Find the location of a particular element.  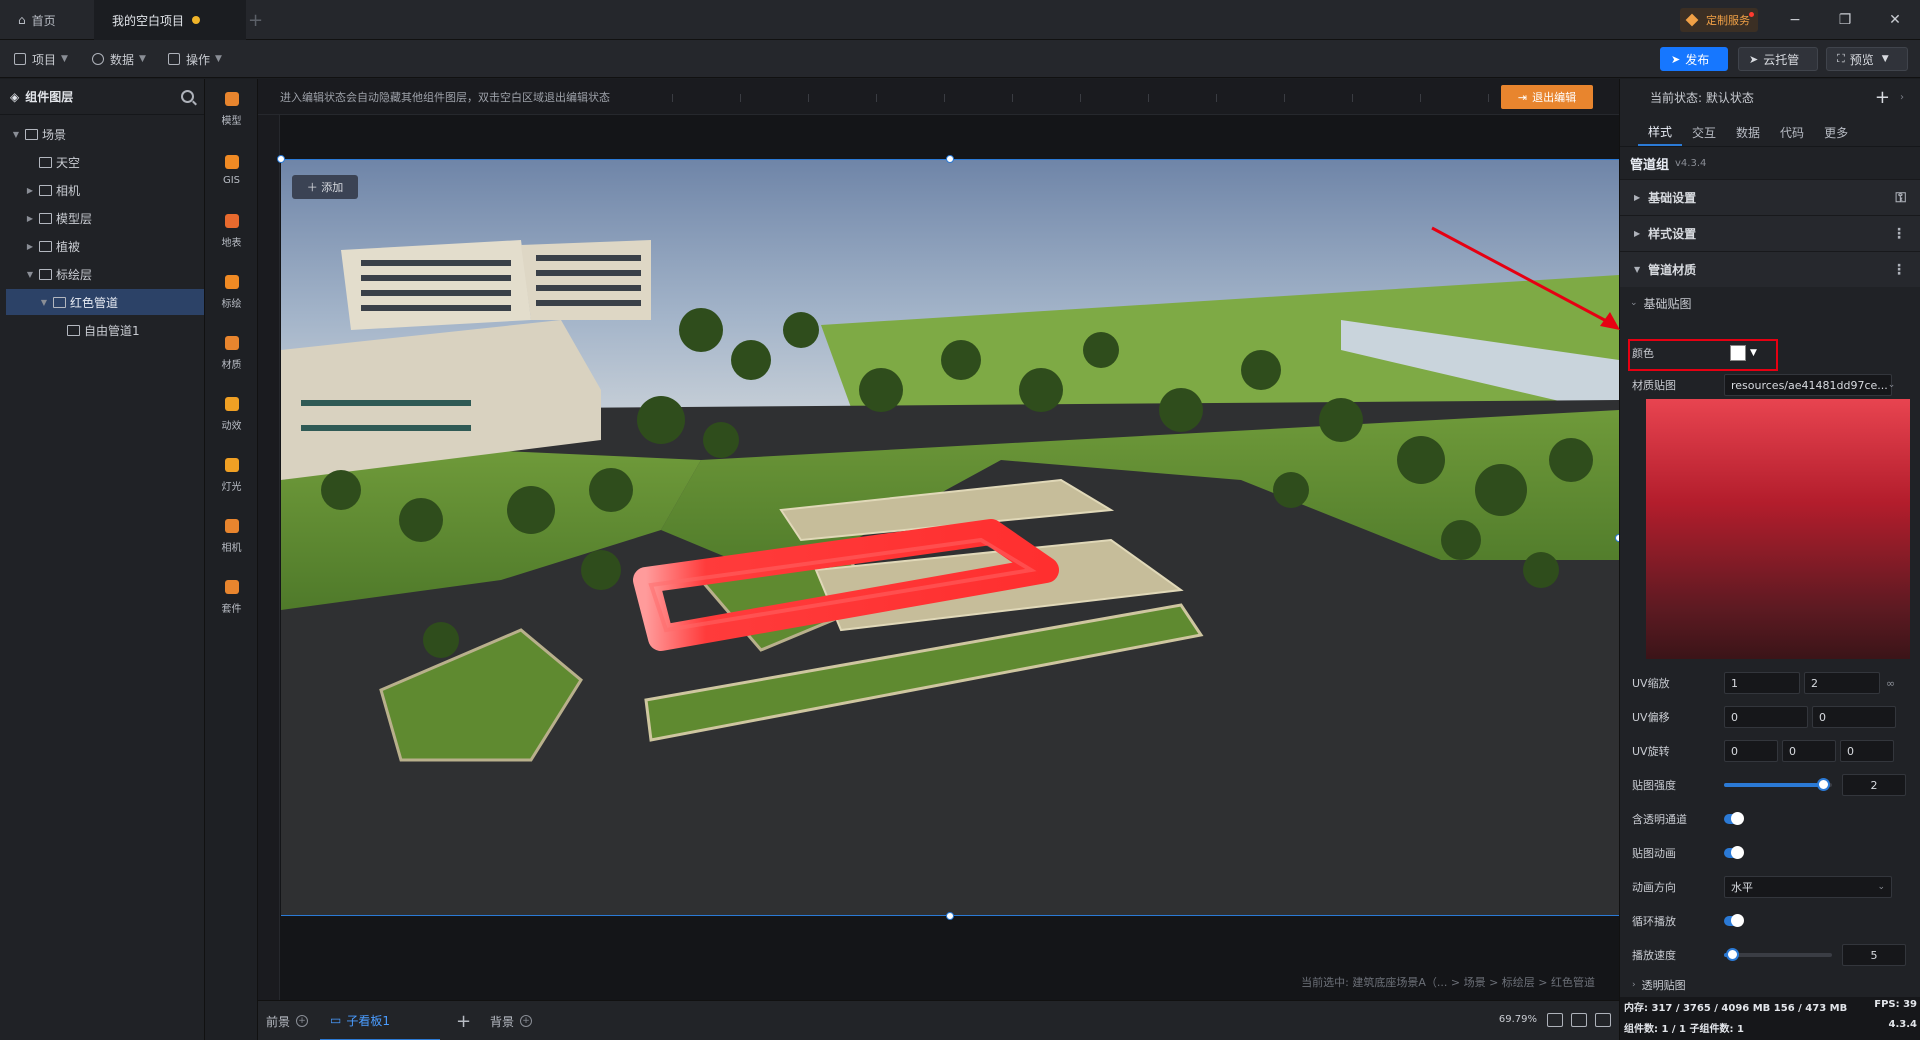

property-tab: 数据 is located at coordinates (1748, 132).